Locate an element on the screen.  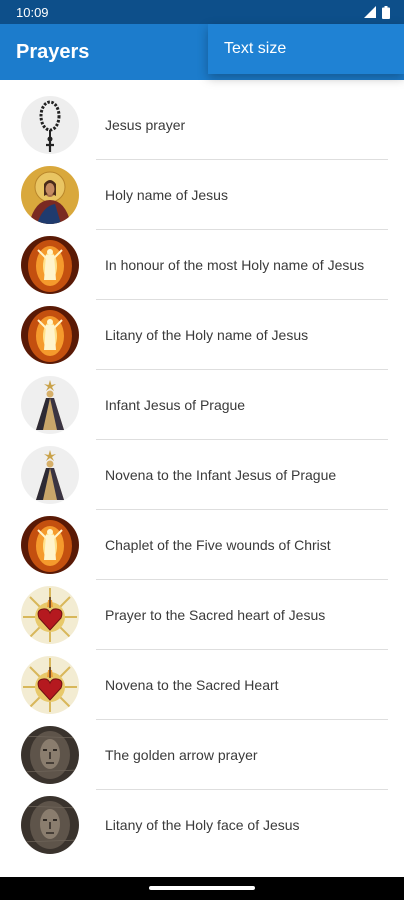
list-item: Novena to the Sacred Heart is located at coordinates (202, 685).